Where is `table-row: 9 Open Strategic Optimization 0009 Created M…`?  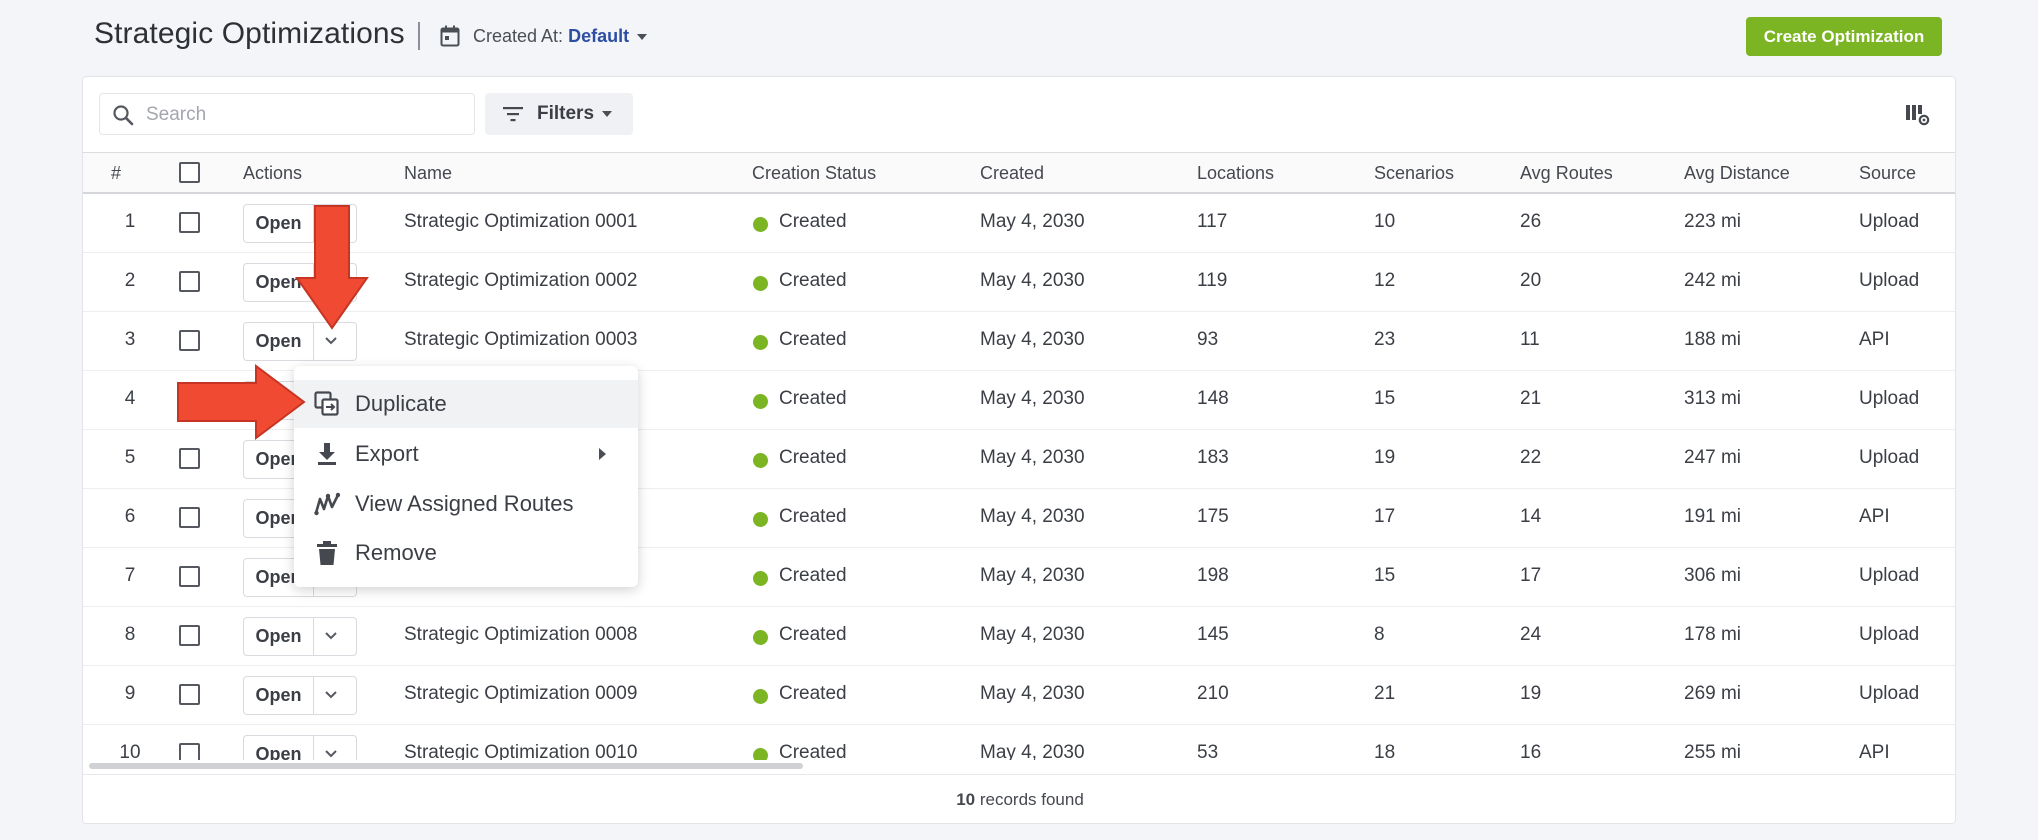 table-row: 9 Open Strategic Optimization 0009 Created M… is located at coordinates (1019, 695).